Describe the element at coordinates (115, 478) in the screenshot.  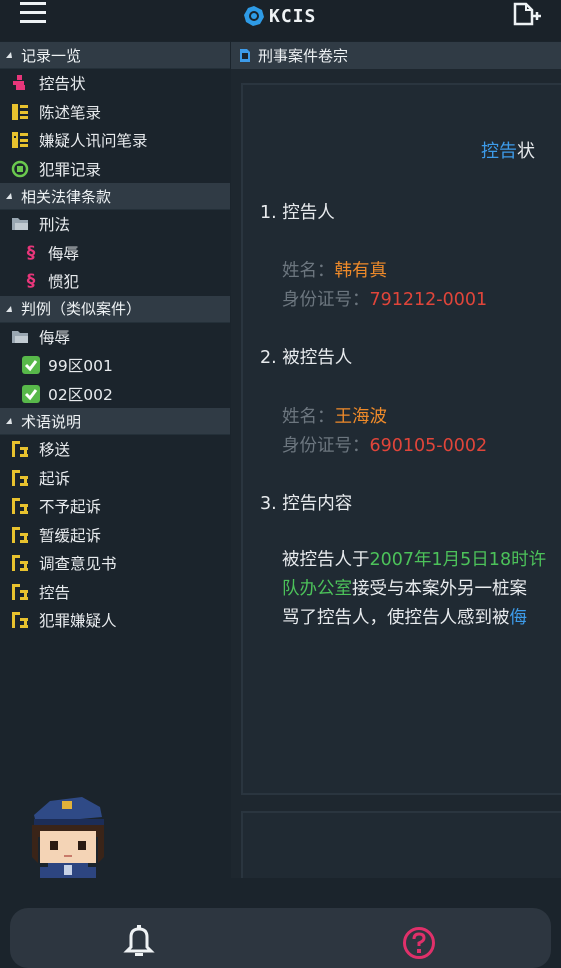
I see `sidebar-term-prosecution: 起诉` at that location.